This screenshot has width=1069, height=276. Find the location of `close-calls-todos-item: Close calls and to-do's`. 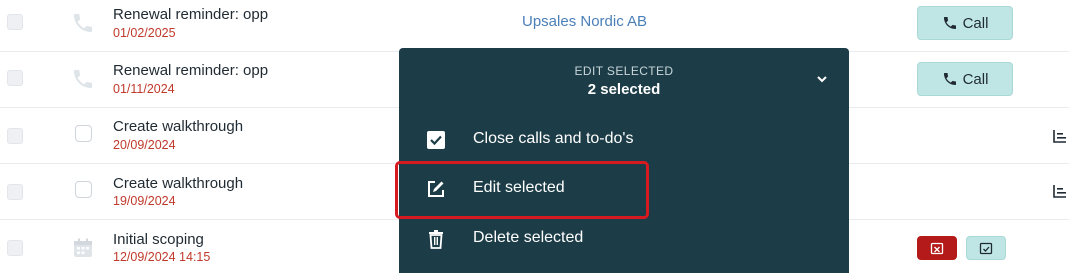

close-calls-todos-item: Close calls and to-do's is located at coordinates (624, 139).